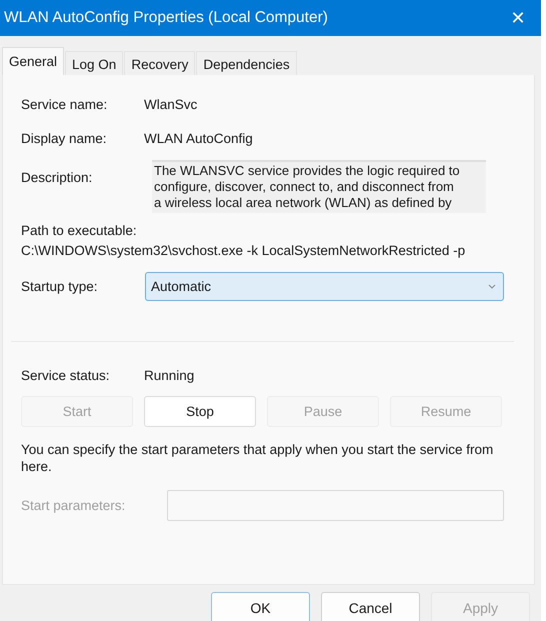  I want to click on dialog-button: Cancel, so click(370, 606).